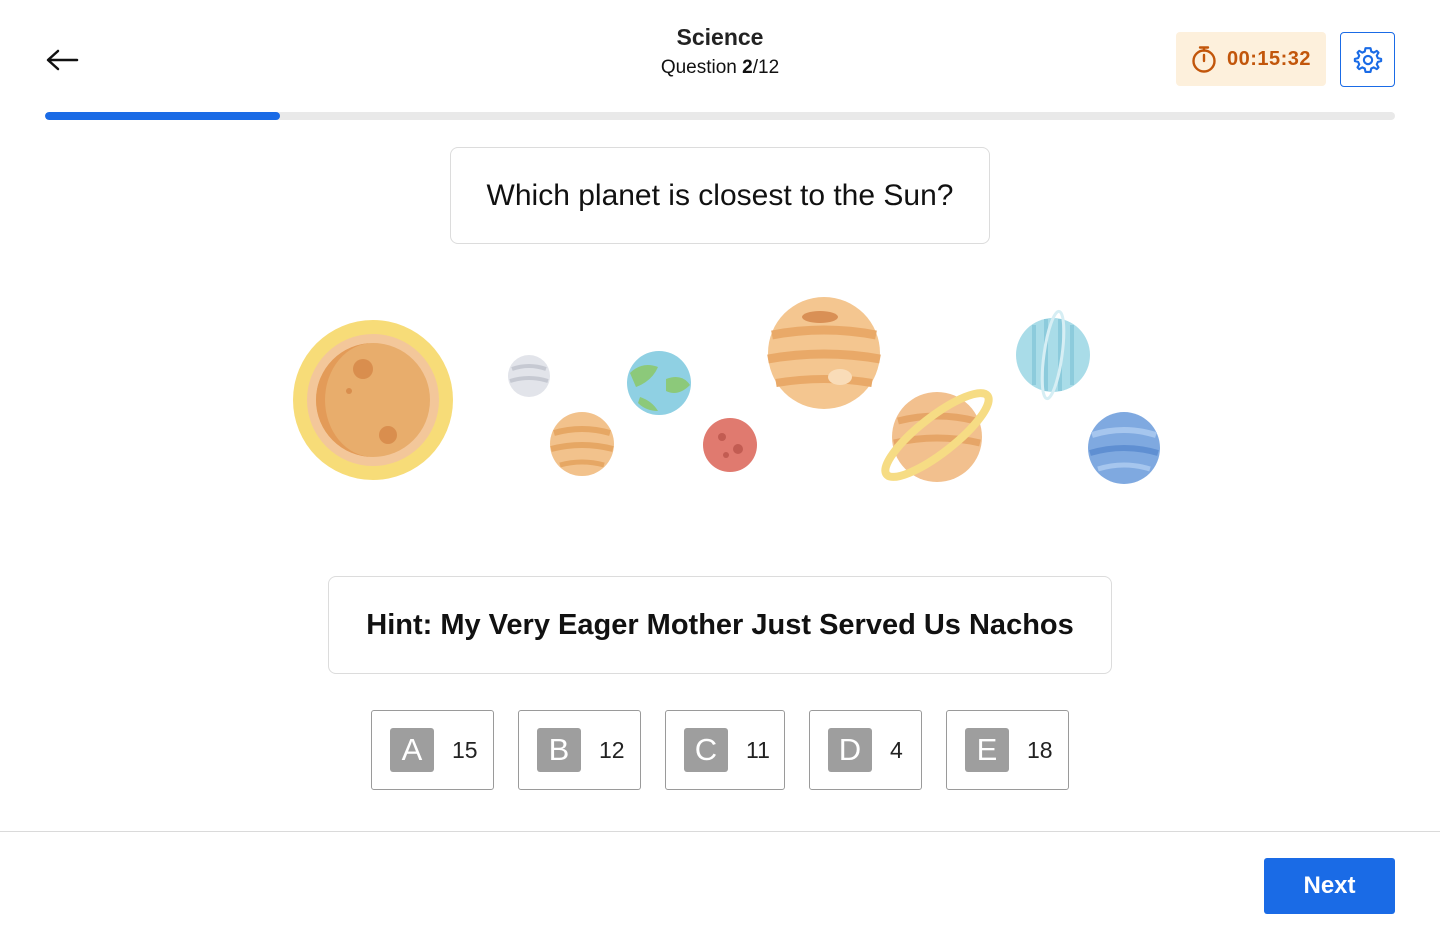 This screenshot has width=1440, height=940. What do you see at coordinates (373, 400) in the screenshot?
I see `sun-image` at bounding box center [373, 400].